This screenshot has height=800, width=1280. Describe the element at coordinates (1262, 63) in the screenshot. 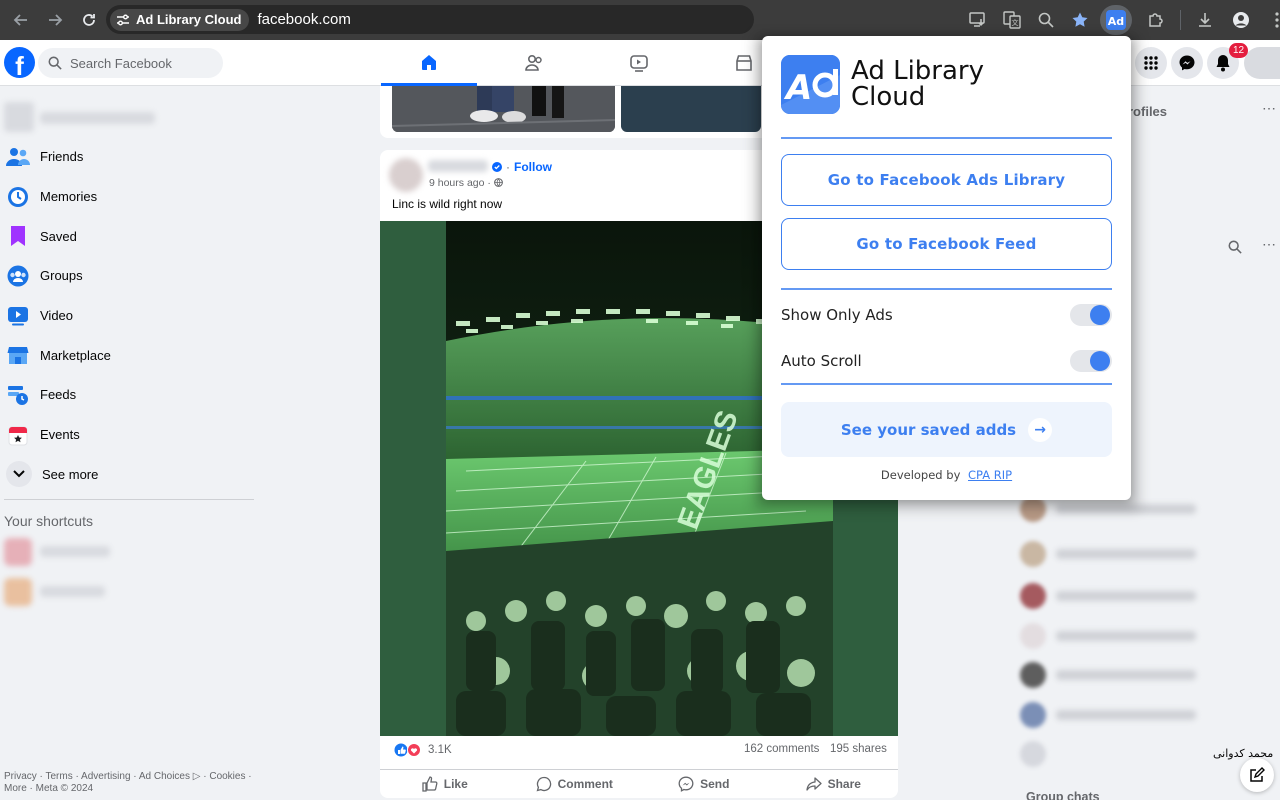

I see `account-avatar` at that location.